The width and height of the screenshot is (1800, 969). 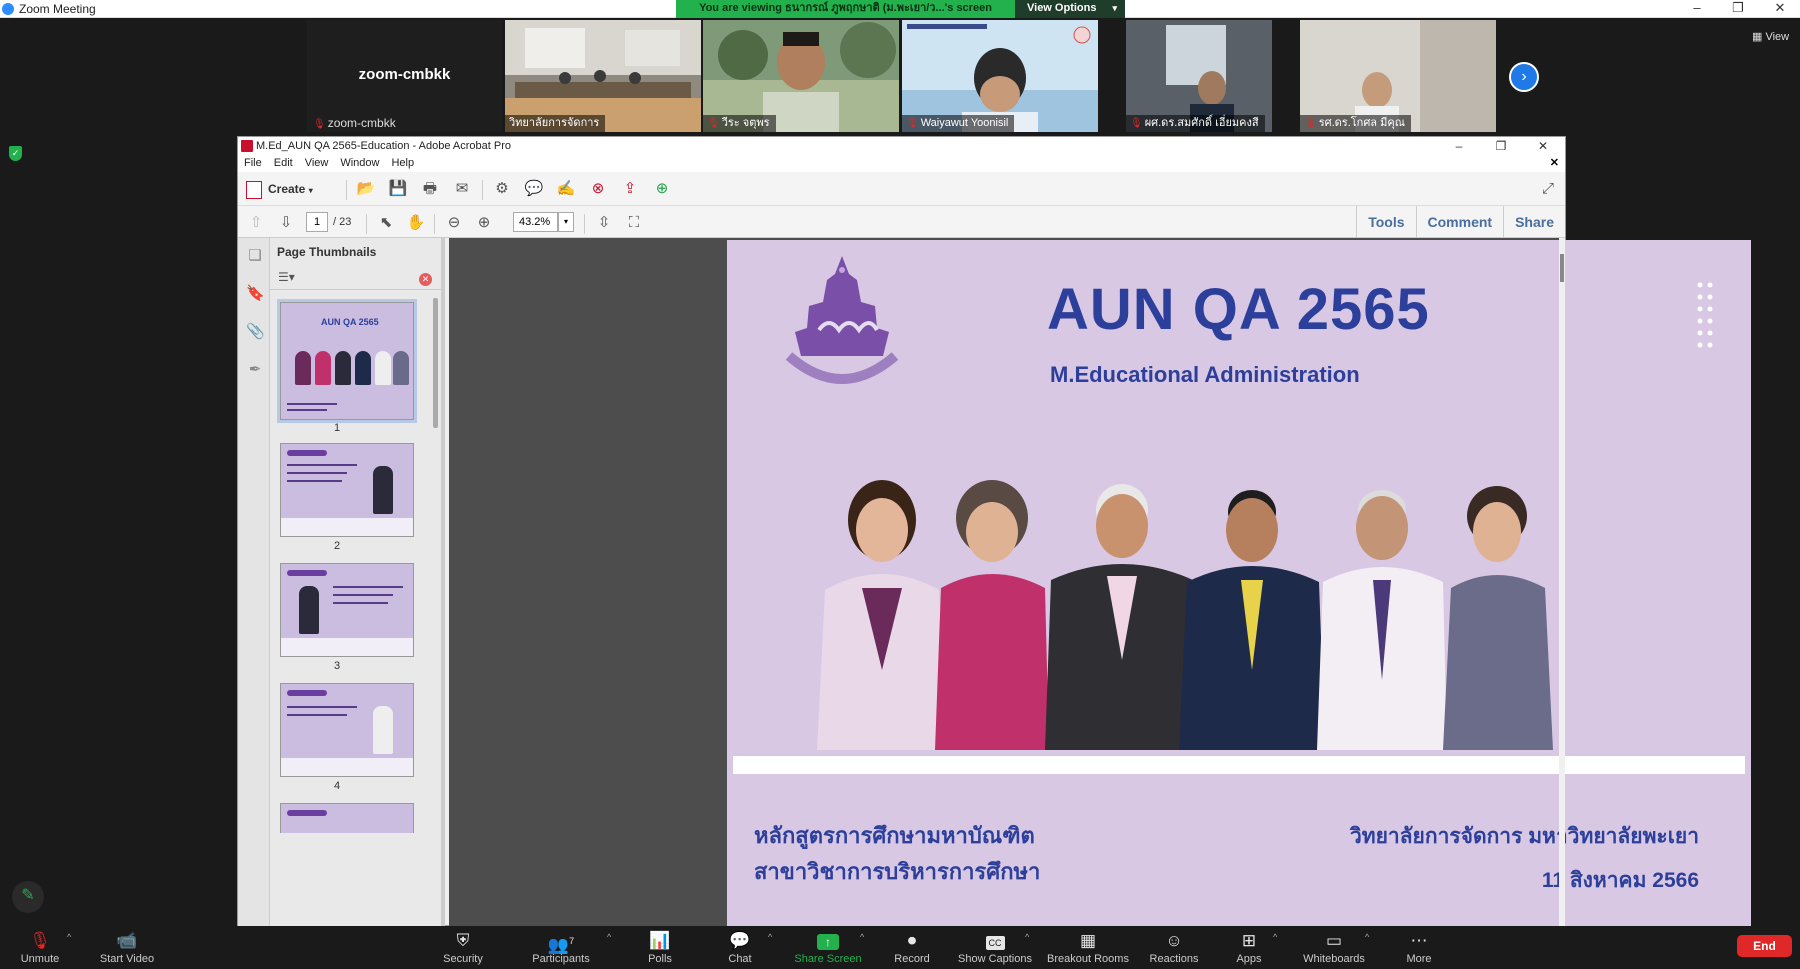 I want to click on breakout-rooms-button: ▦ Breakout Rooms, so click(x=1088, y=947).